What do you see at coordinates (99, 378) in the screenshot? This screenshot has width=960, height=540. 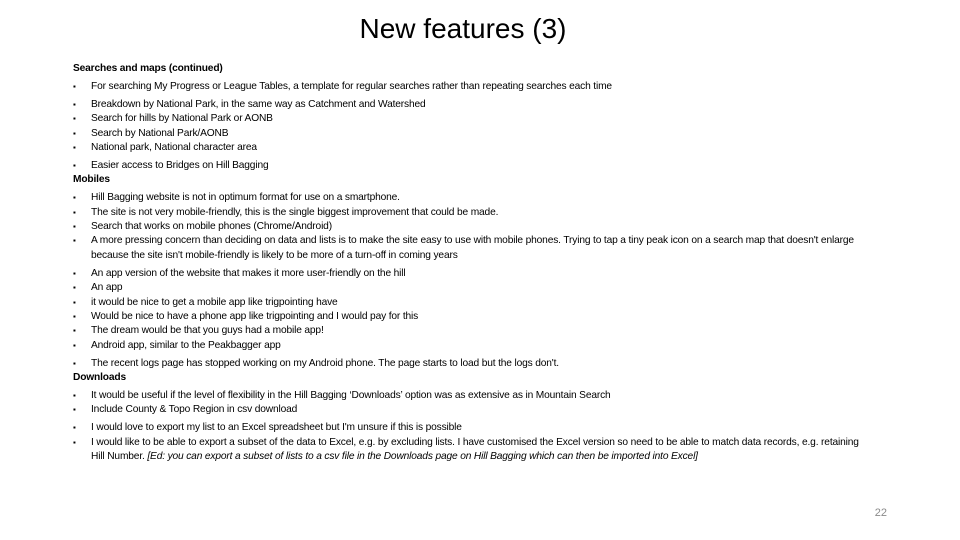 I see `section-heading-downloads: Downloads` at bounding box center [99, 378].